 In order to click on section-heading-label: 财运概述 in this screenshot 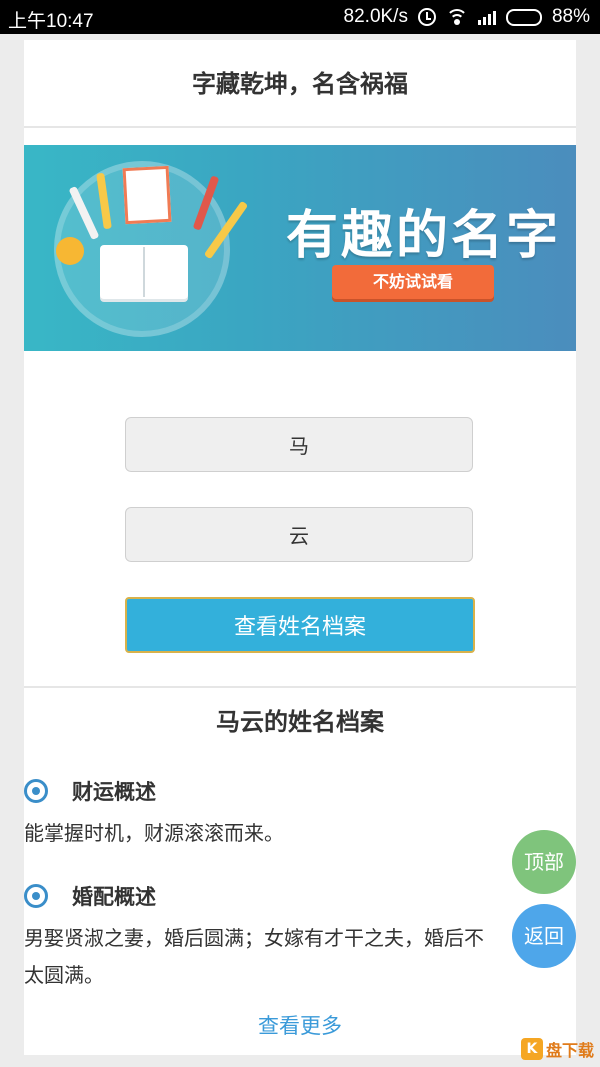, I will do `click(114, 792)`.